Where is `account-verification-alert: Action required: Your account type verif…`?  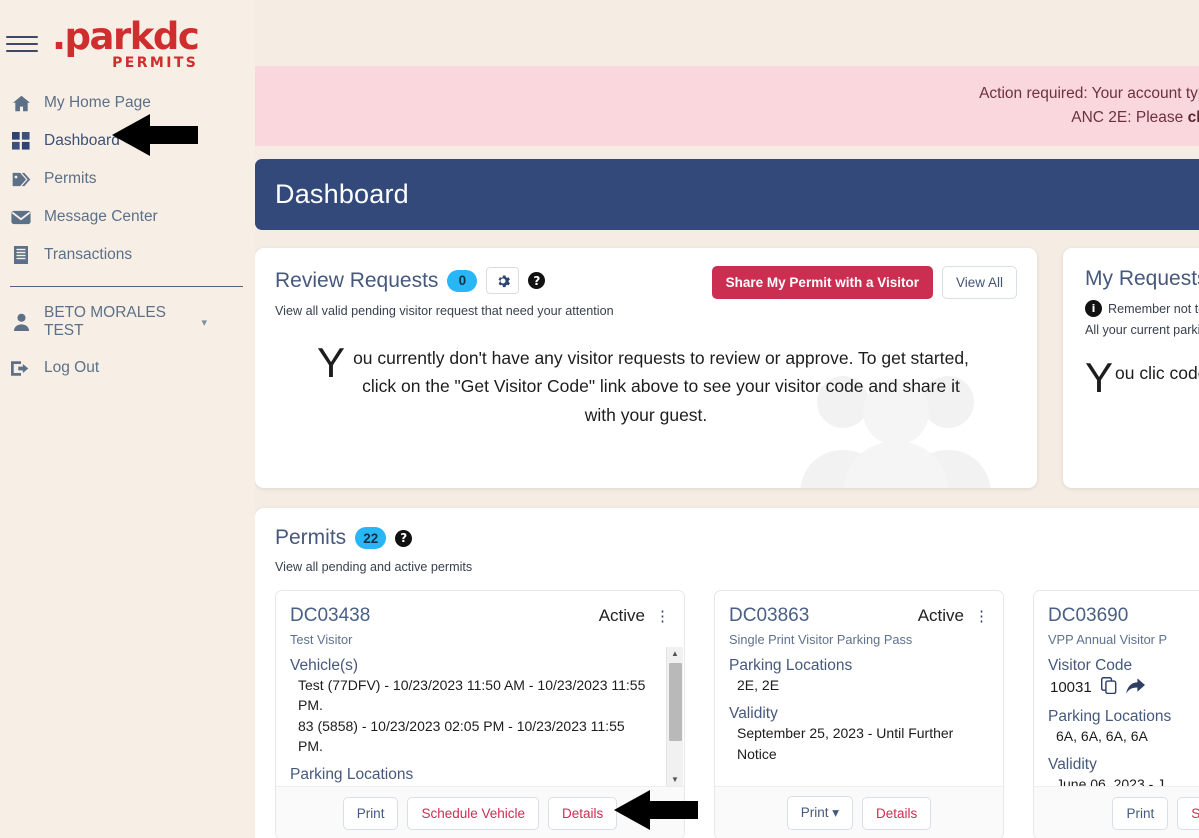 account-verification-alert: Action required: Your account type verif… is located at coordinates (727, 106).